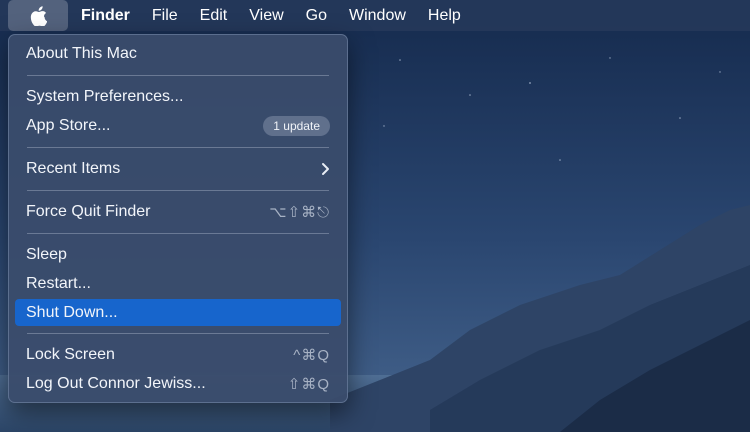  I want to click on update-badge: 1 update, so click(296, 126).